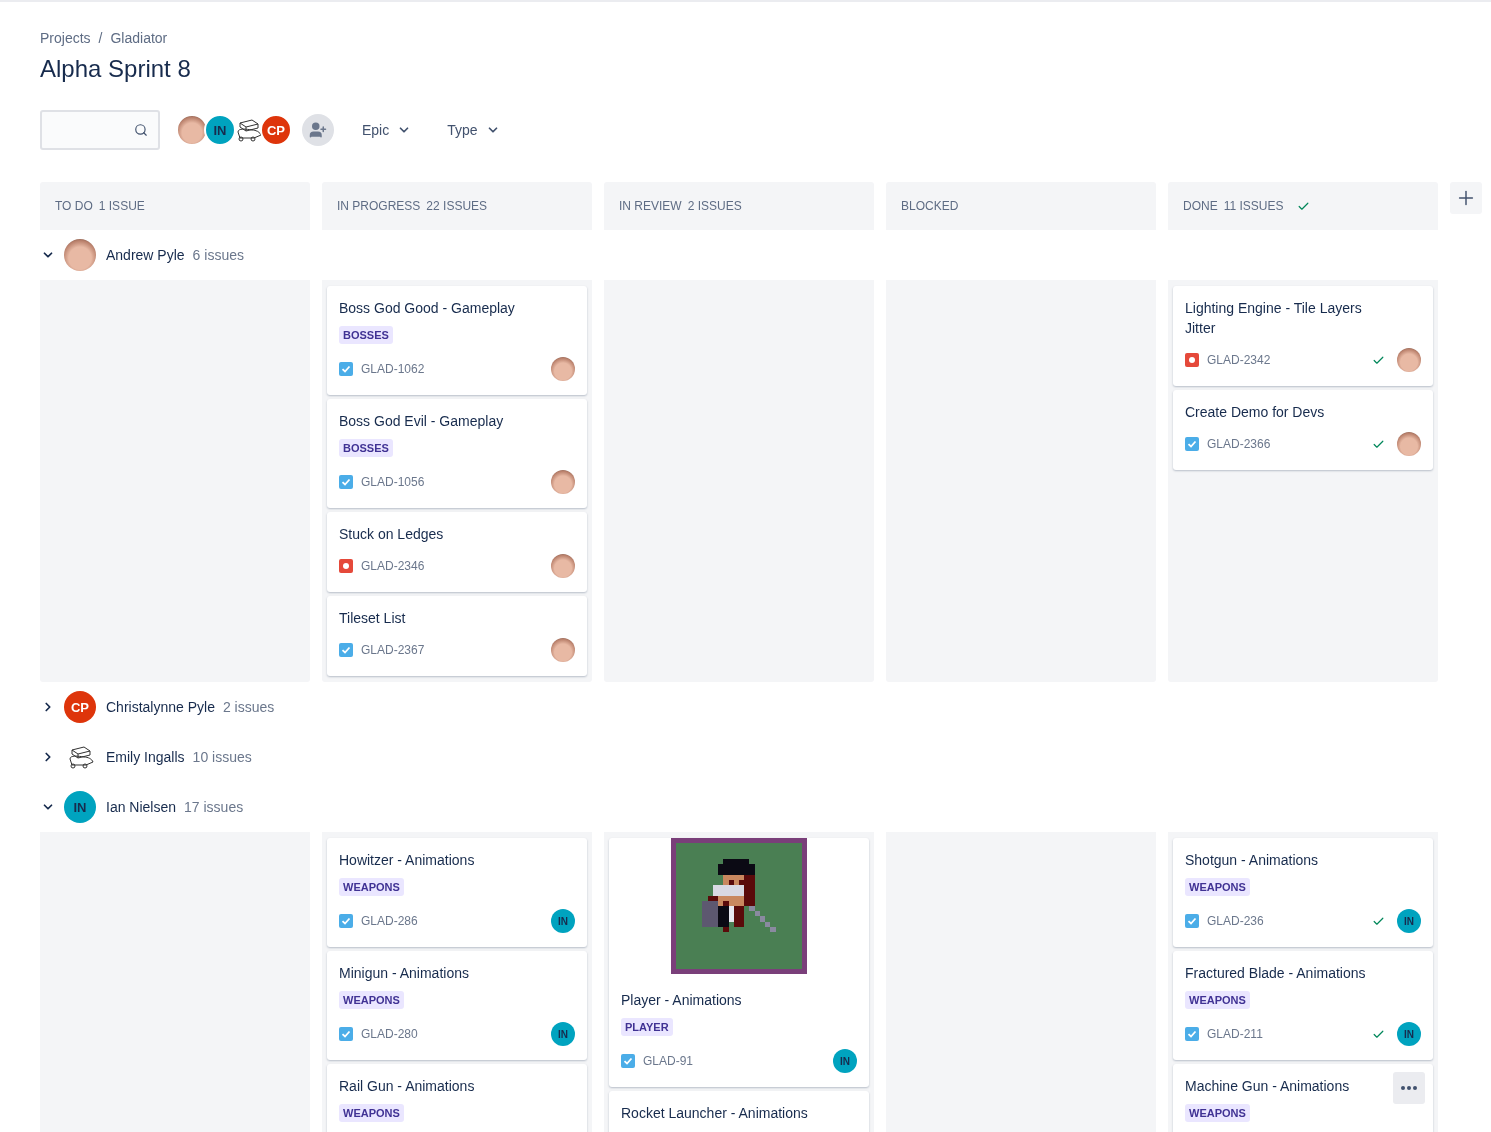 This screenshot has width=1491, height=1132. Describe the element at coordinates (145, 757) in the screenshot. I see `assignee-name: Emily Ingalls` at that location.